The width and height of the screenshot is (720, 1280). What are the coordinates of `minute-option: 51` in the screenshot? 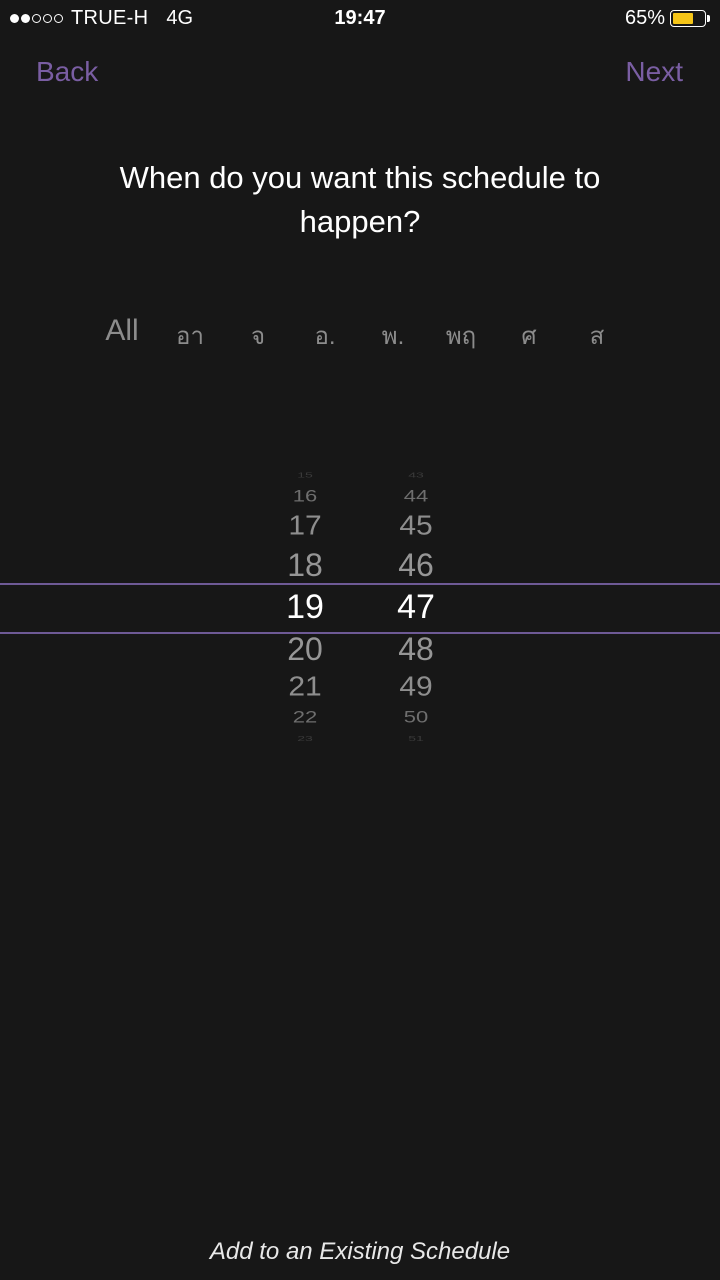 It's located at (416, 738).